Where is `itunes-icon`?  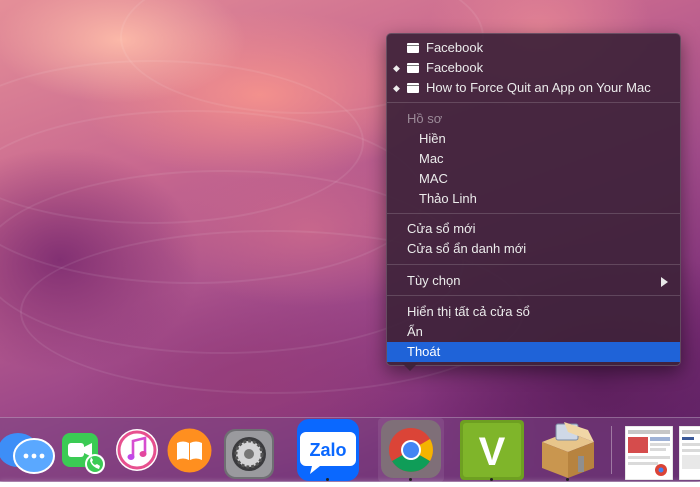 itunes-icon is located at coordinates (137, 450).